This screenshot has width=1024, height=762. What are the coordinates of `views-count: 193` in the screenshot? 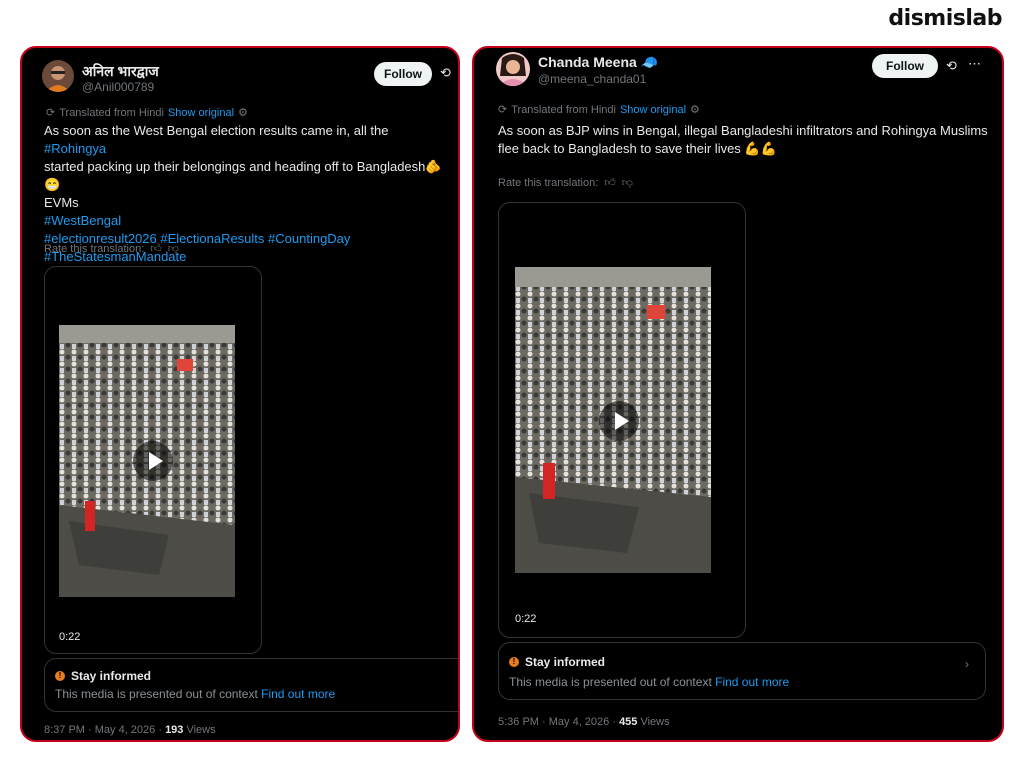 It's located at (174, 730).